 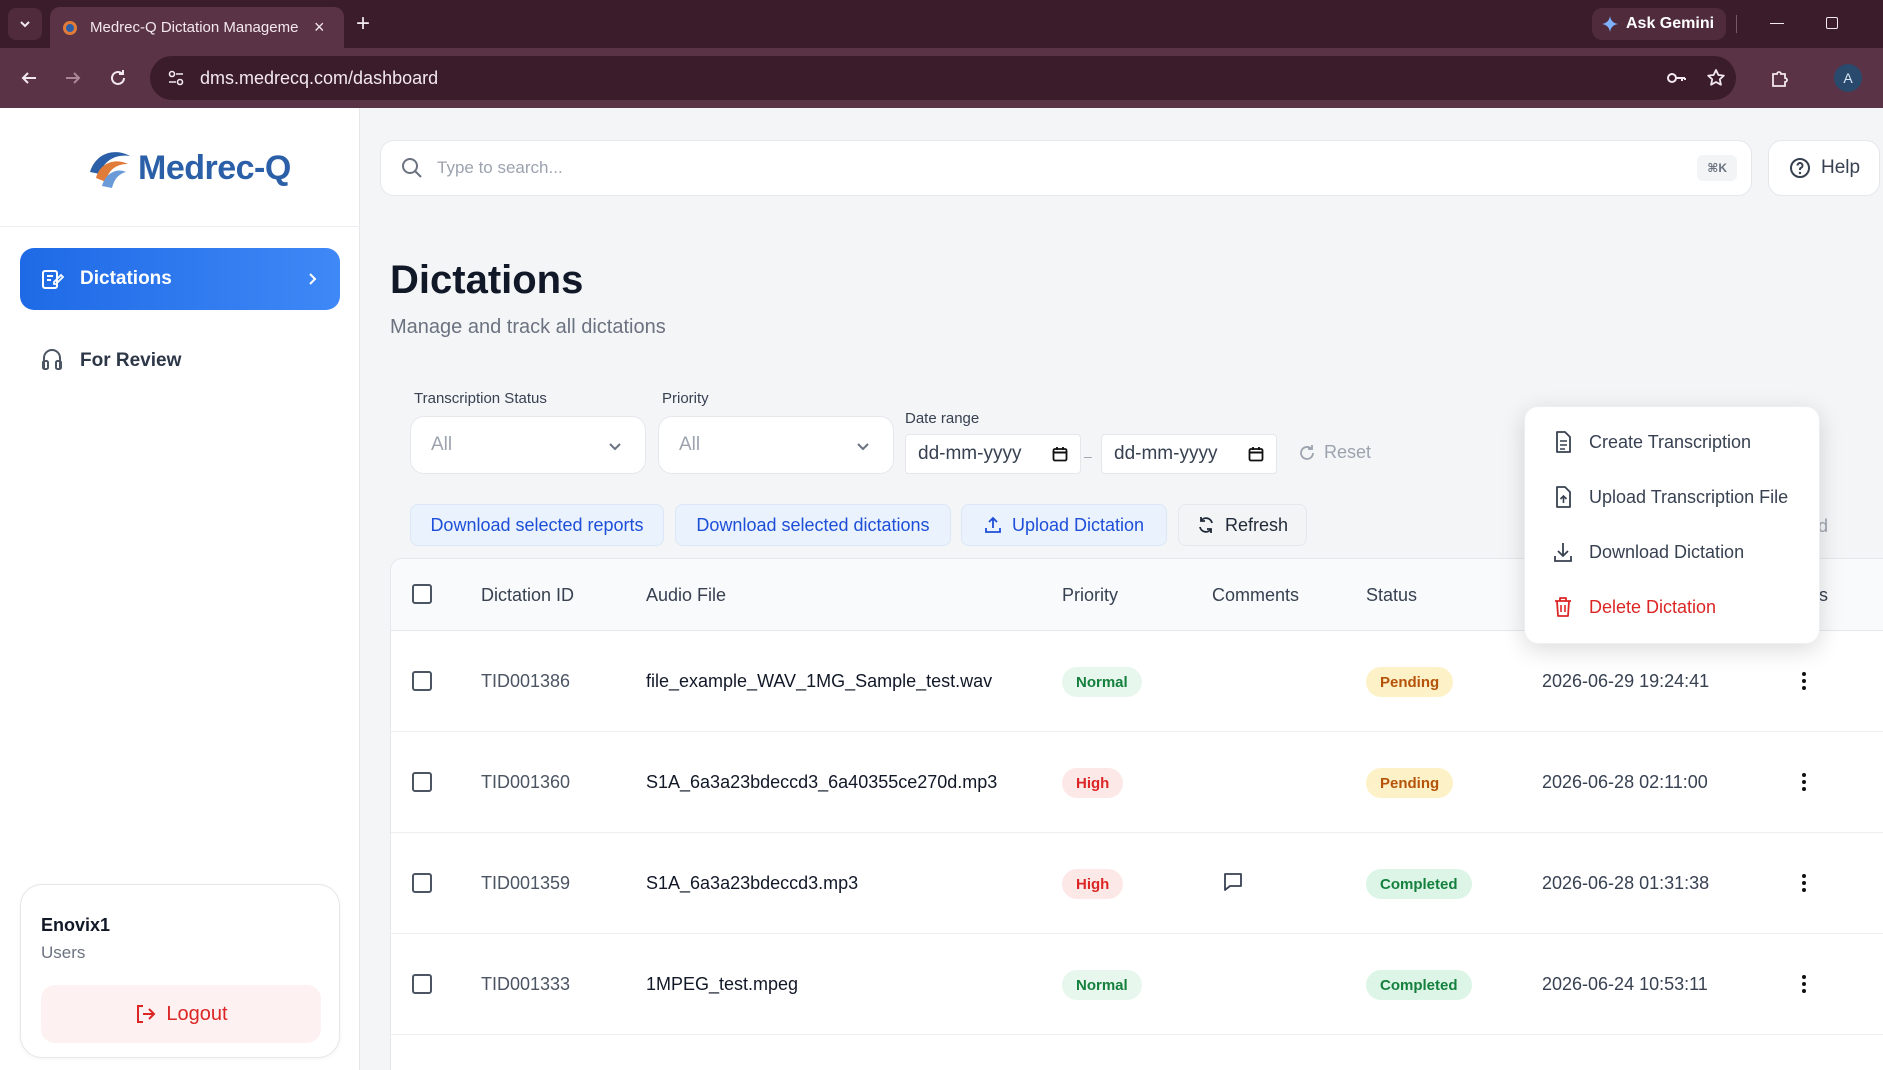 I want to click on date-from-input: dd-mm-yyyy, so click(x=993, y=454).